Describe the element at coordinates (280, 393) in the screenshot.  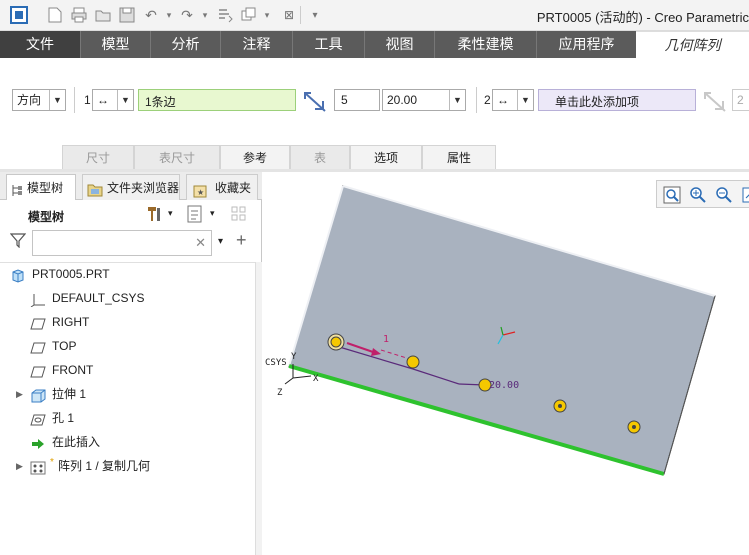
I see `axis-z-label: Z` at that location.